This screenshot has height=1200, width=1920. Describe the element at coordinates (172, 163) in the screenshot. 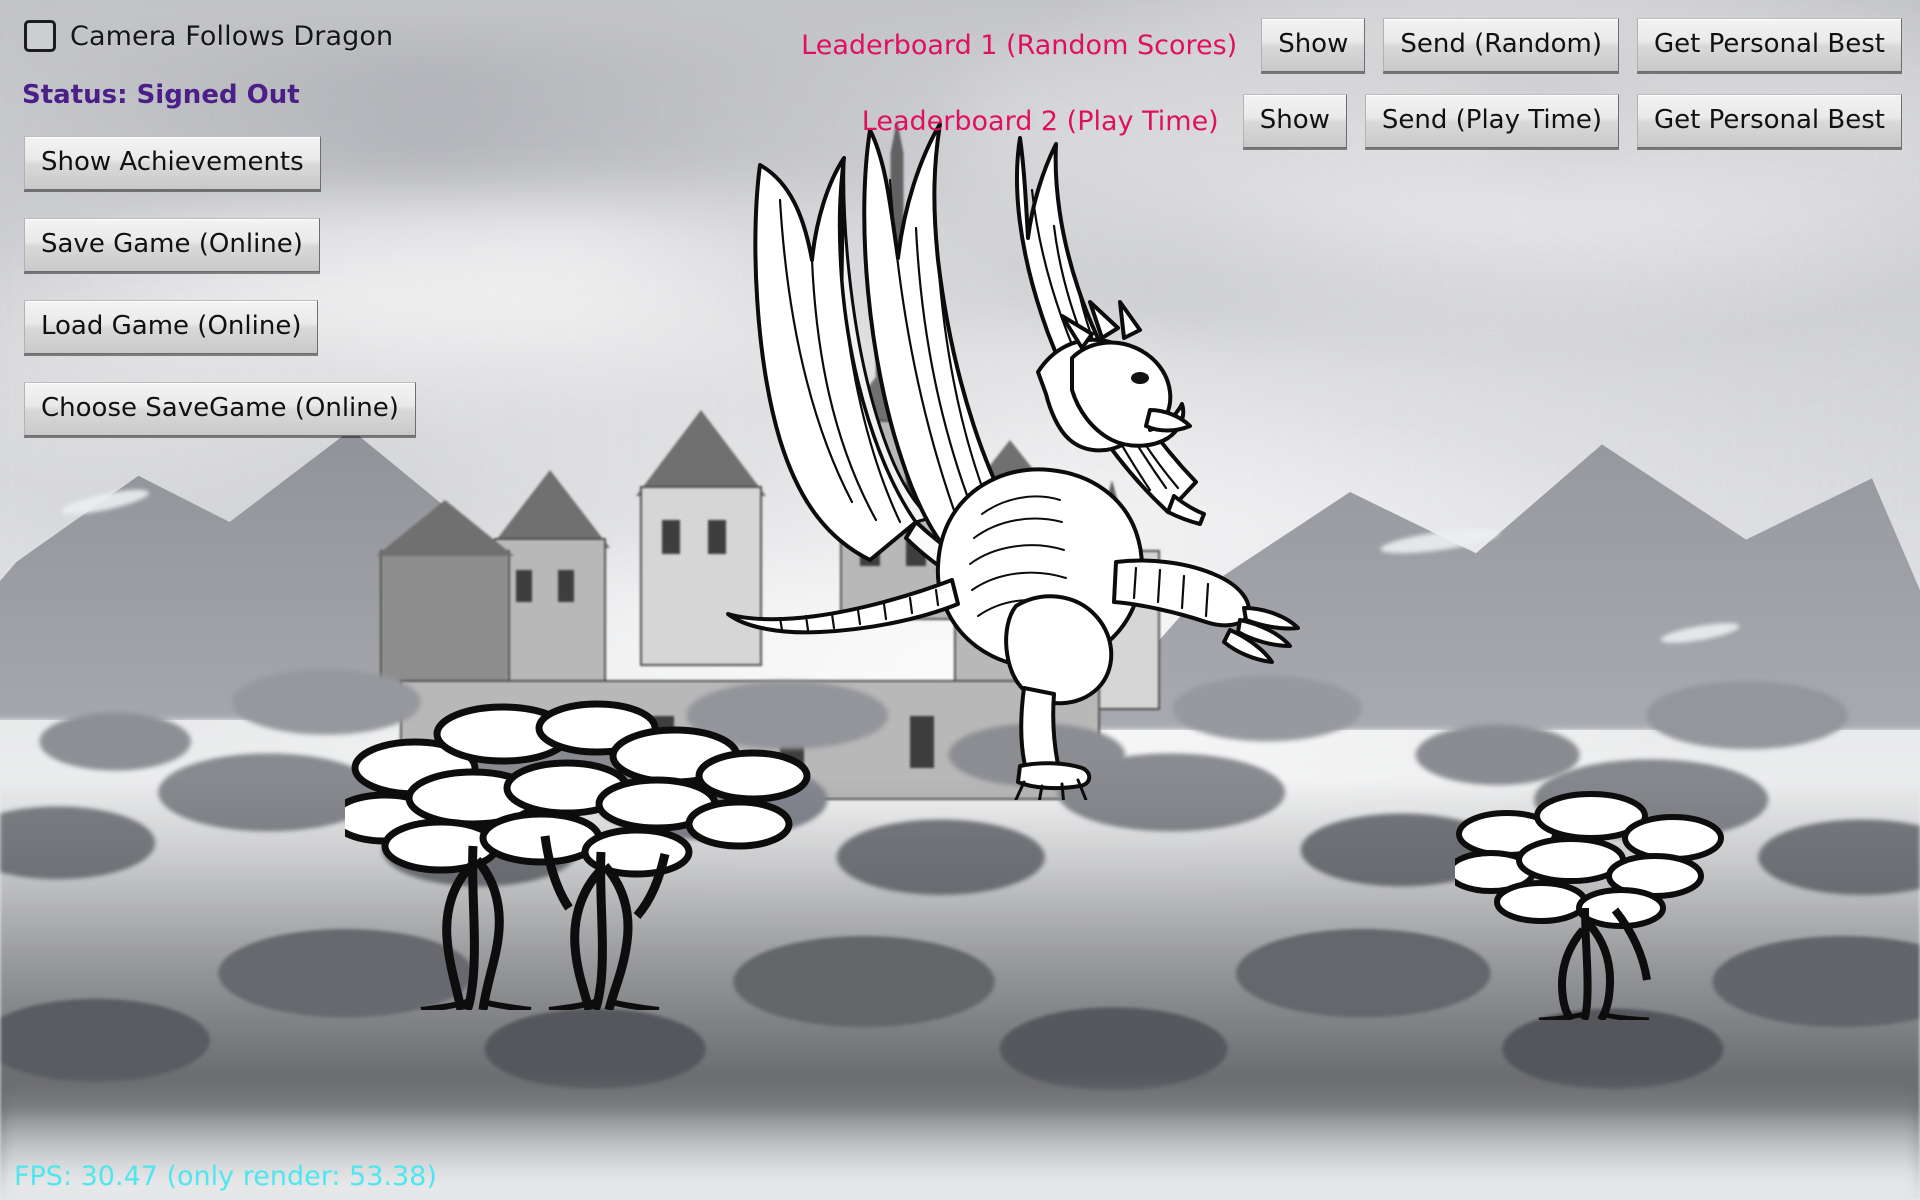

I see `show-achievements-button: Show Achievements` at that location.